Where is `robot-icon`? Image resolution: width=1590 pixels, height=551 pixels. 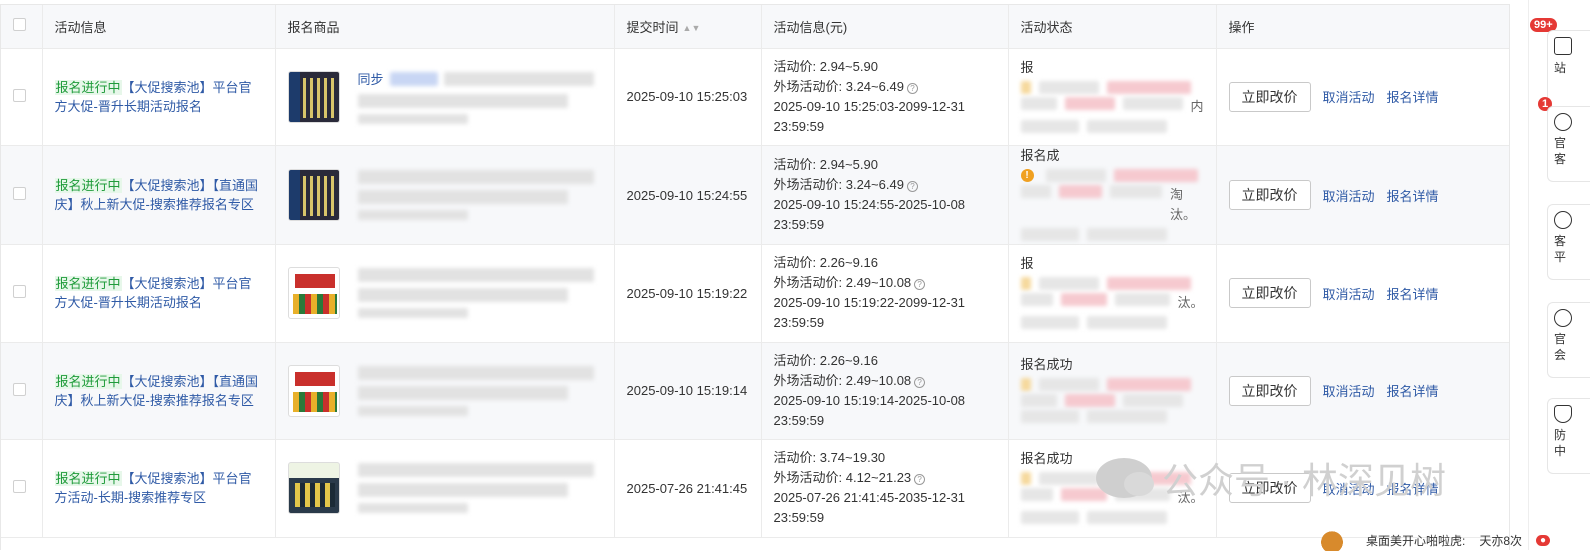
robot-icon is located at coordinates (1563, 122).